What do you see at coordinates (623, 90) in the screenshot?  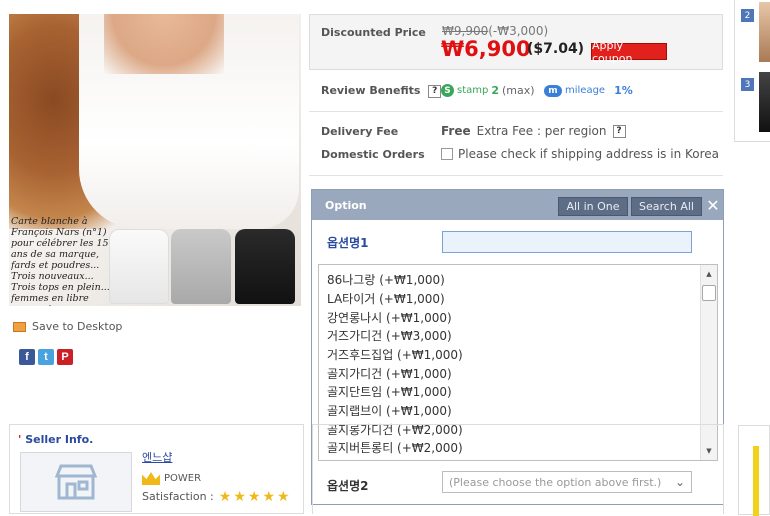 I see `mileage-pct: 1%` at bounding box center [623, 90].